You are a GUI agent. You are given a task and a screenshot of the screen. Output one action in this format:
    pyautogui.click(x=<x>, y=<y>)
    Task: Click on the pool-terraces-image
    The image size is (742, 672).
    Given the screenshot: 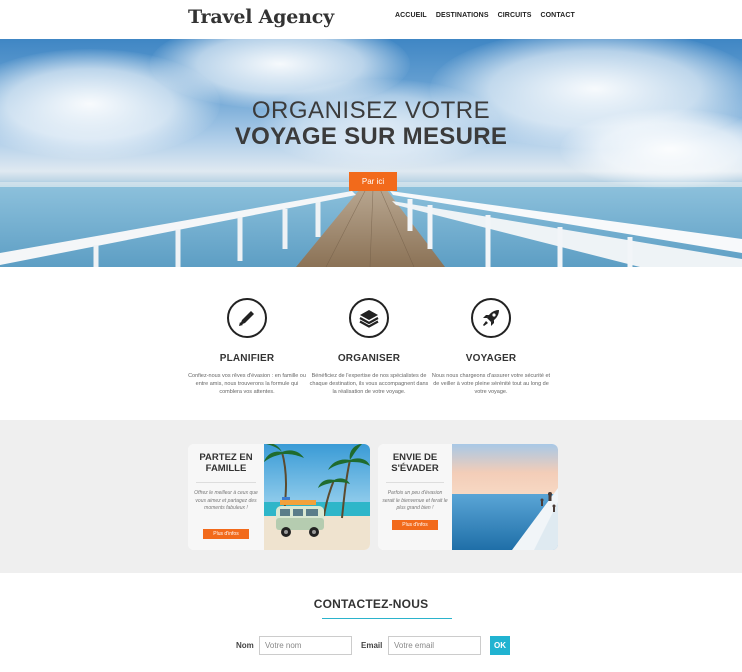 What is the action you would take?
    pyautogui.click(x=505, y=497)
    